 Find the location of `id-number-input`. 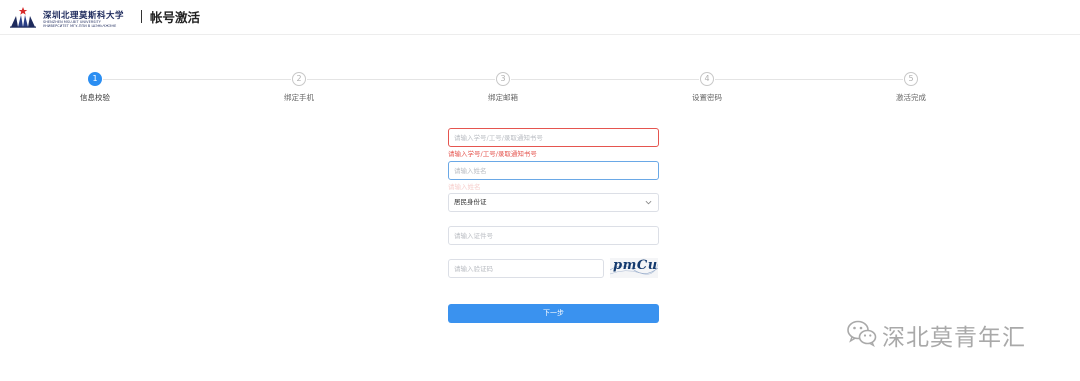

id-number-input is located at coordinates (553, 235).